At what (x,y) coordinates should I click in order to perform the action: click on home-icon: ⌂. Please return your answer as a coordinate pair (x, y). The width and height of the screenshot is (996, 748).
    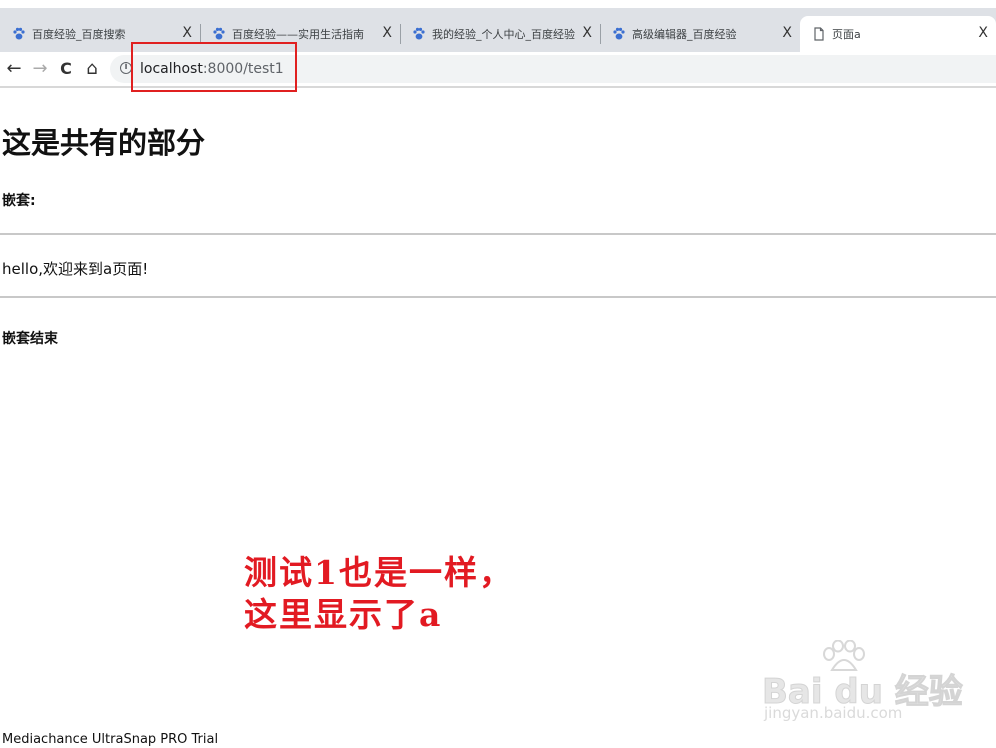
    Looking at the image, I should click on (92, 68).